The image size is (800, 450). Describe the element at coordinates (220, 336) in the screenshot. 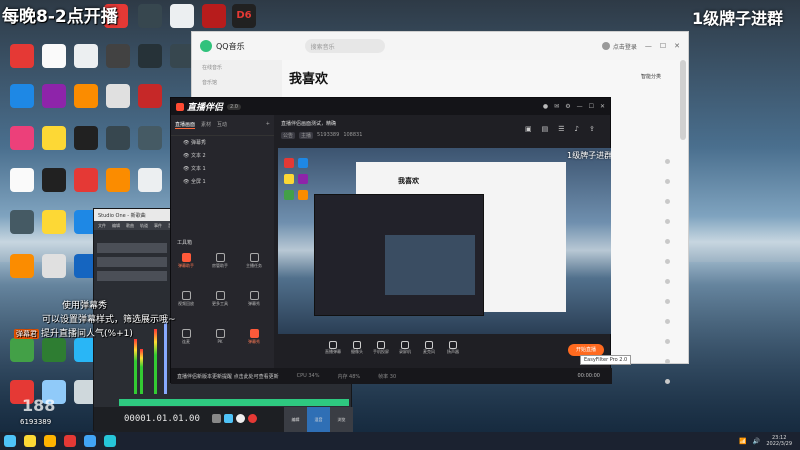

I see `tool-button: PK` at that location.